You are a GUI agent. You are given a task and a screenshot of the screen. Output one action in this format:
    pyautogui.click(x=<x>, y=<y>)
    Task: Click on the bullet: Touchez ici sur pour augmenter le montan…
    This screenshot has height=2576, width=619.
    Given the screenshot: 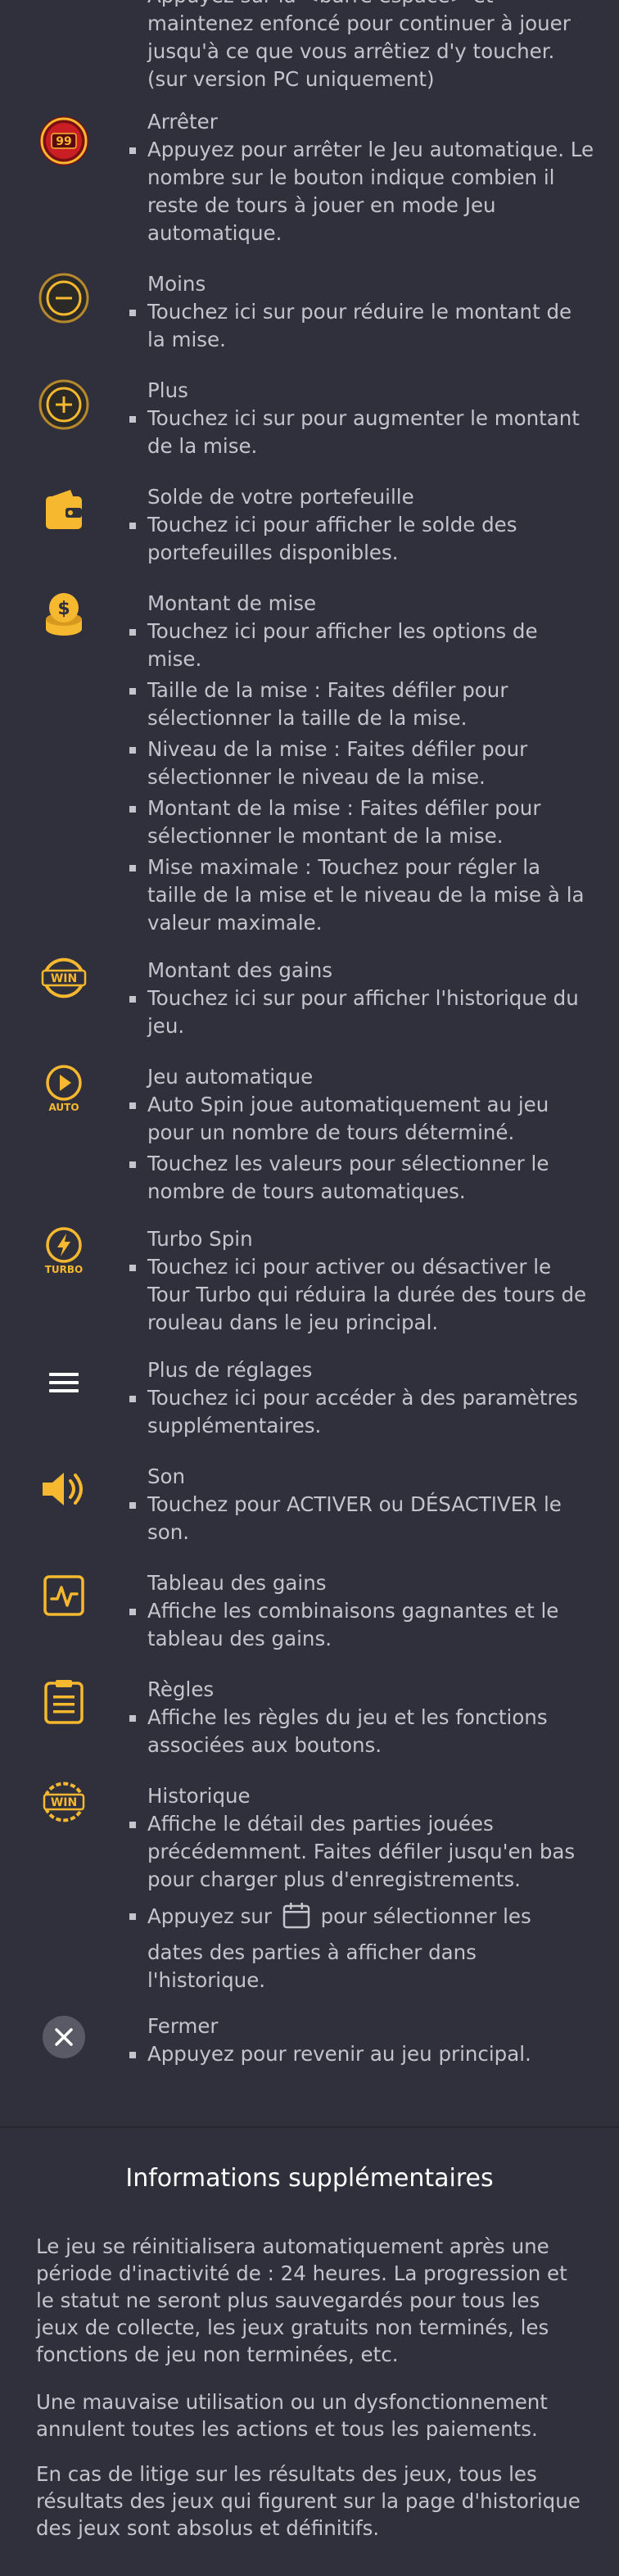 What is the action you would take?
    pyautogui.click(x=362, y=432)
    